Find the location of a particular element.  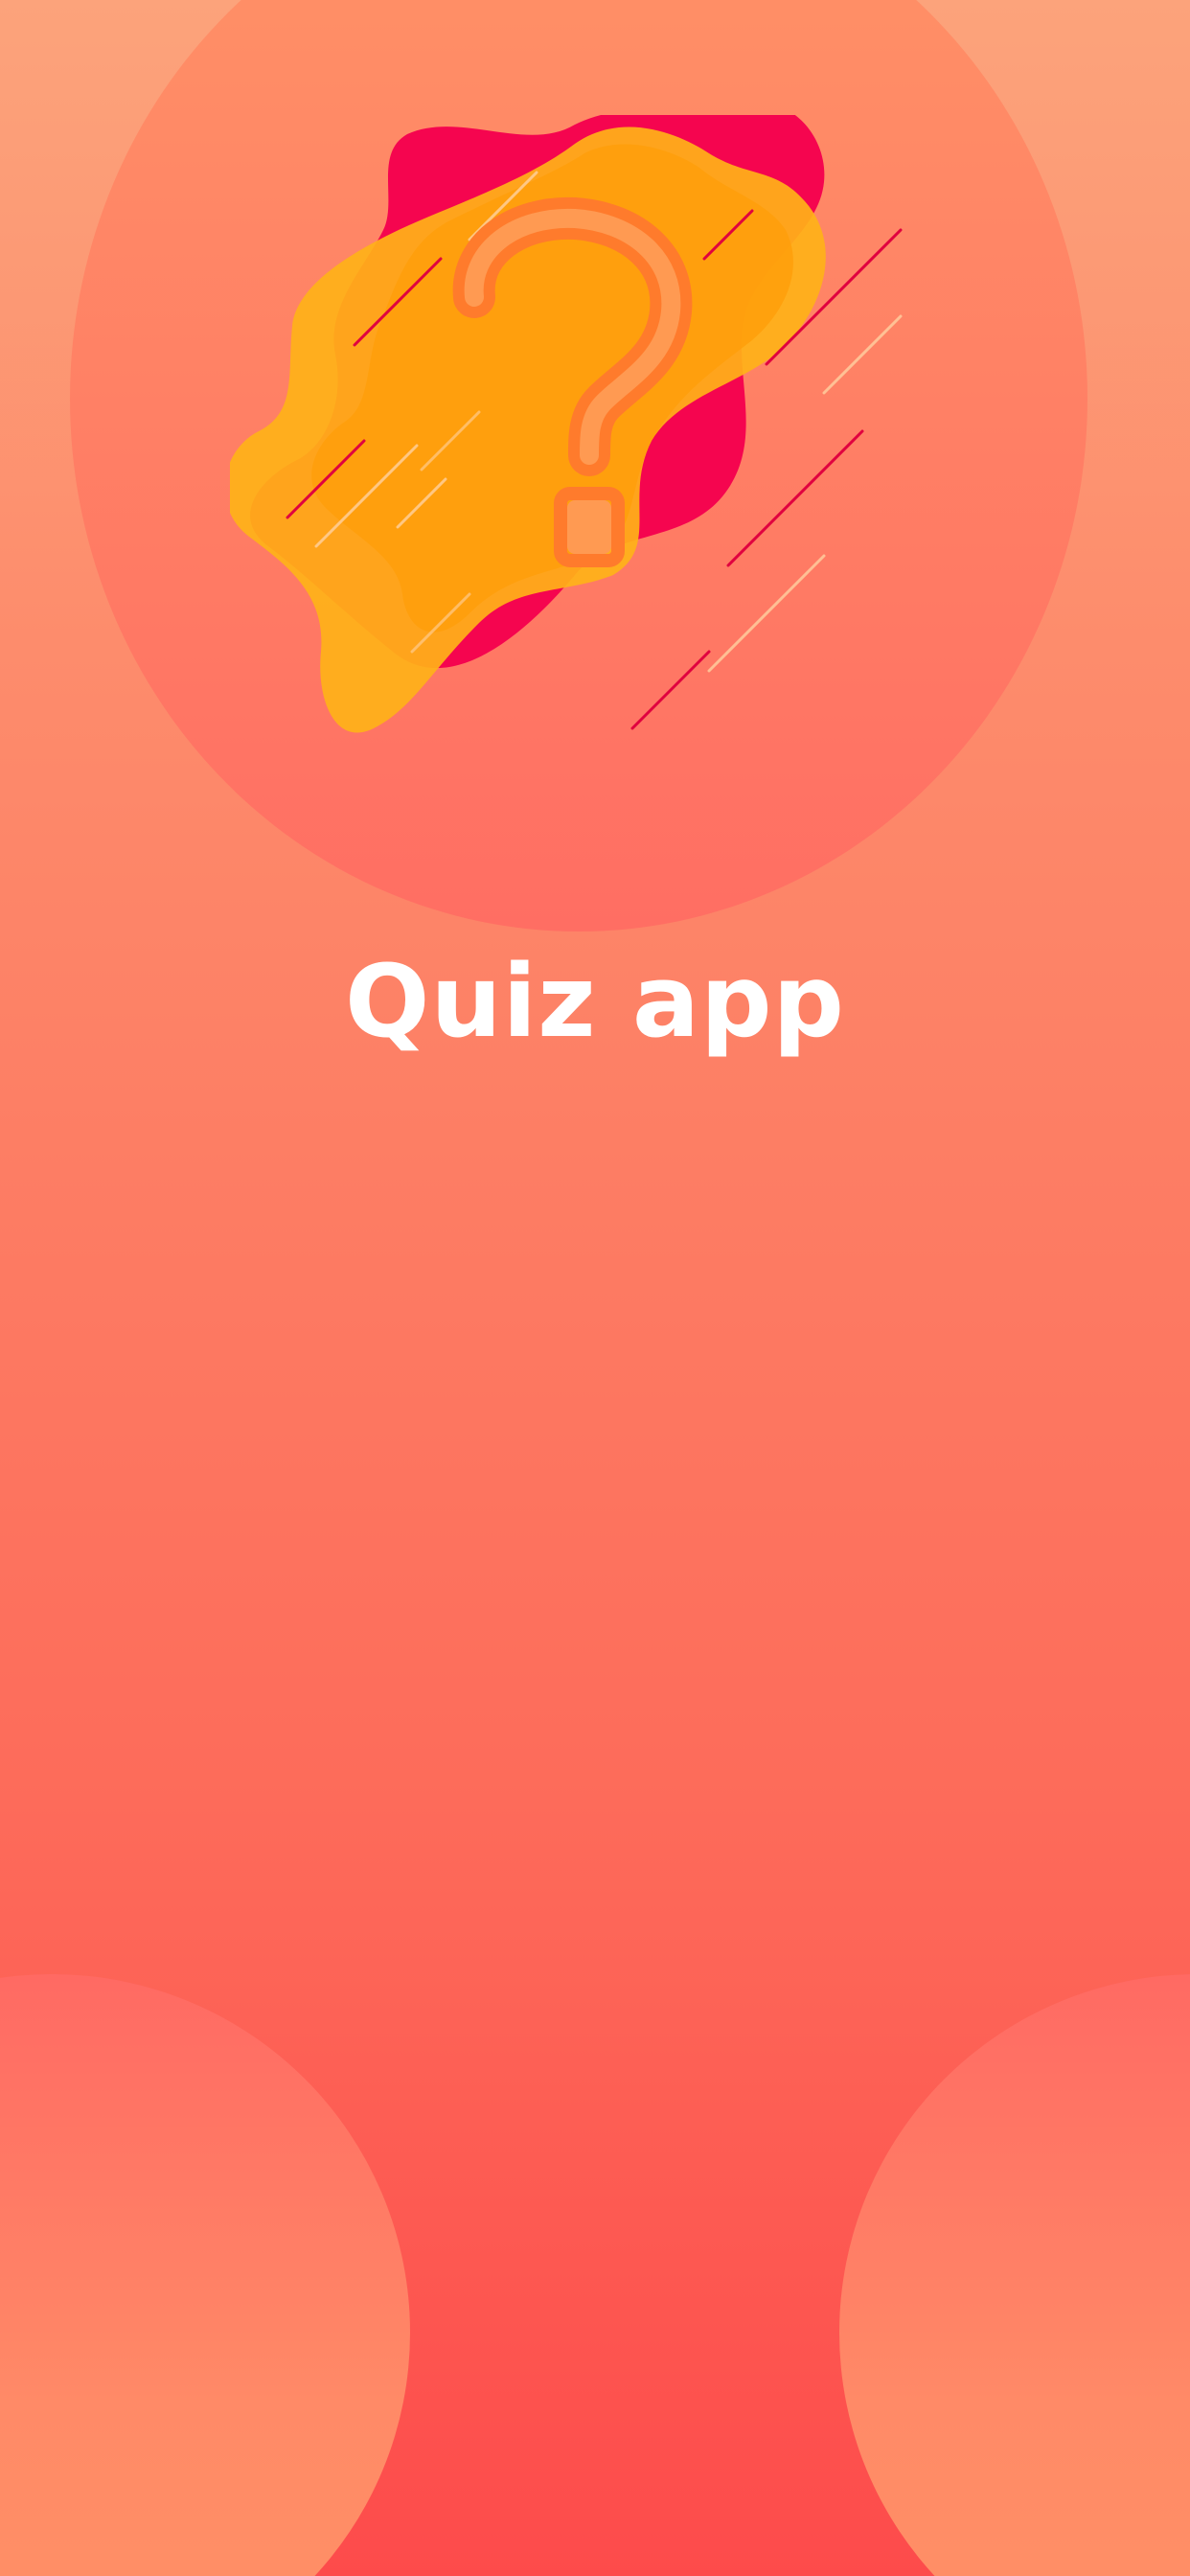

question-mark-icon is located at coordinates (567, 424).